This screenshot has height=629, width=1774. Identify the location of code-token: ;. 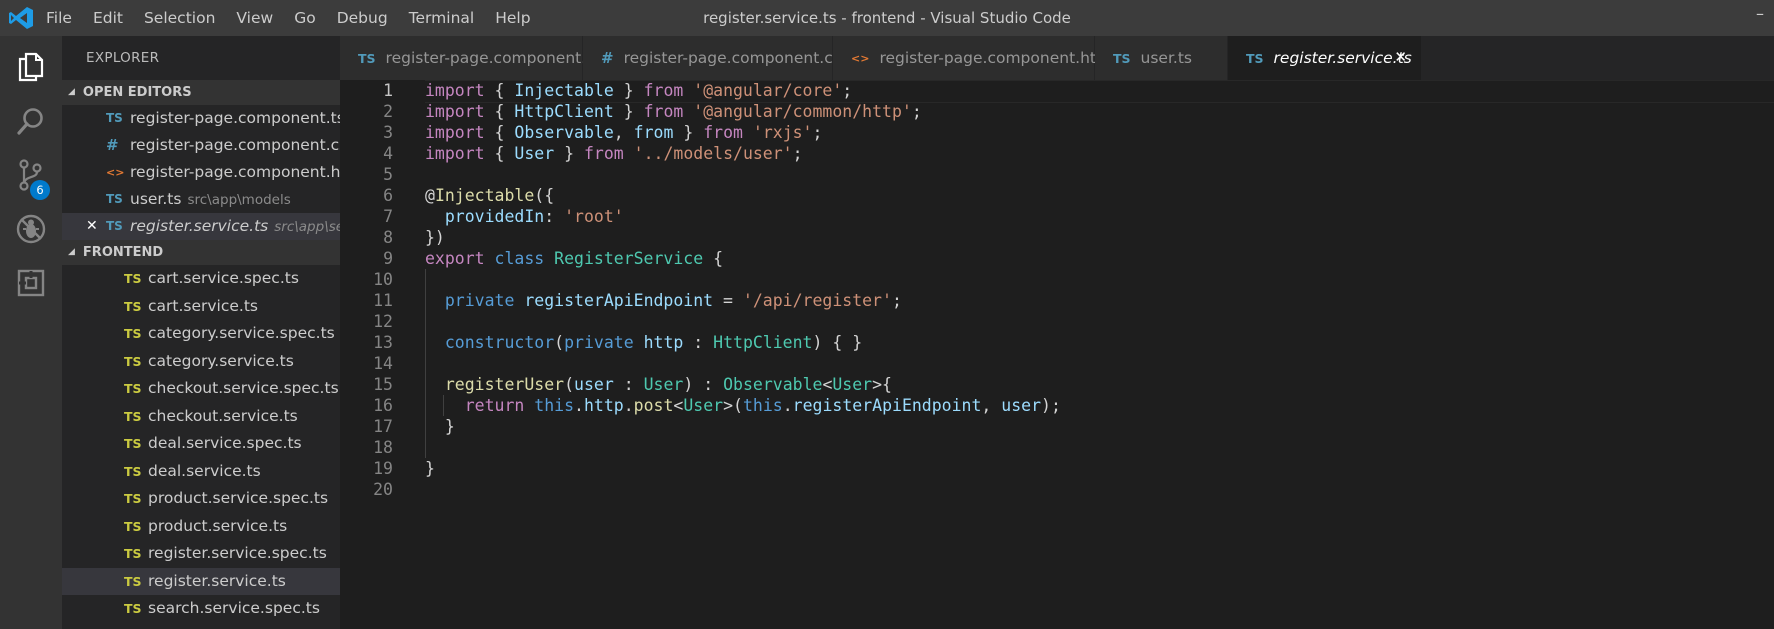
(817, 132).